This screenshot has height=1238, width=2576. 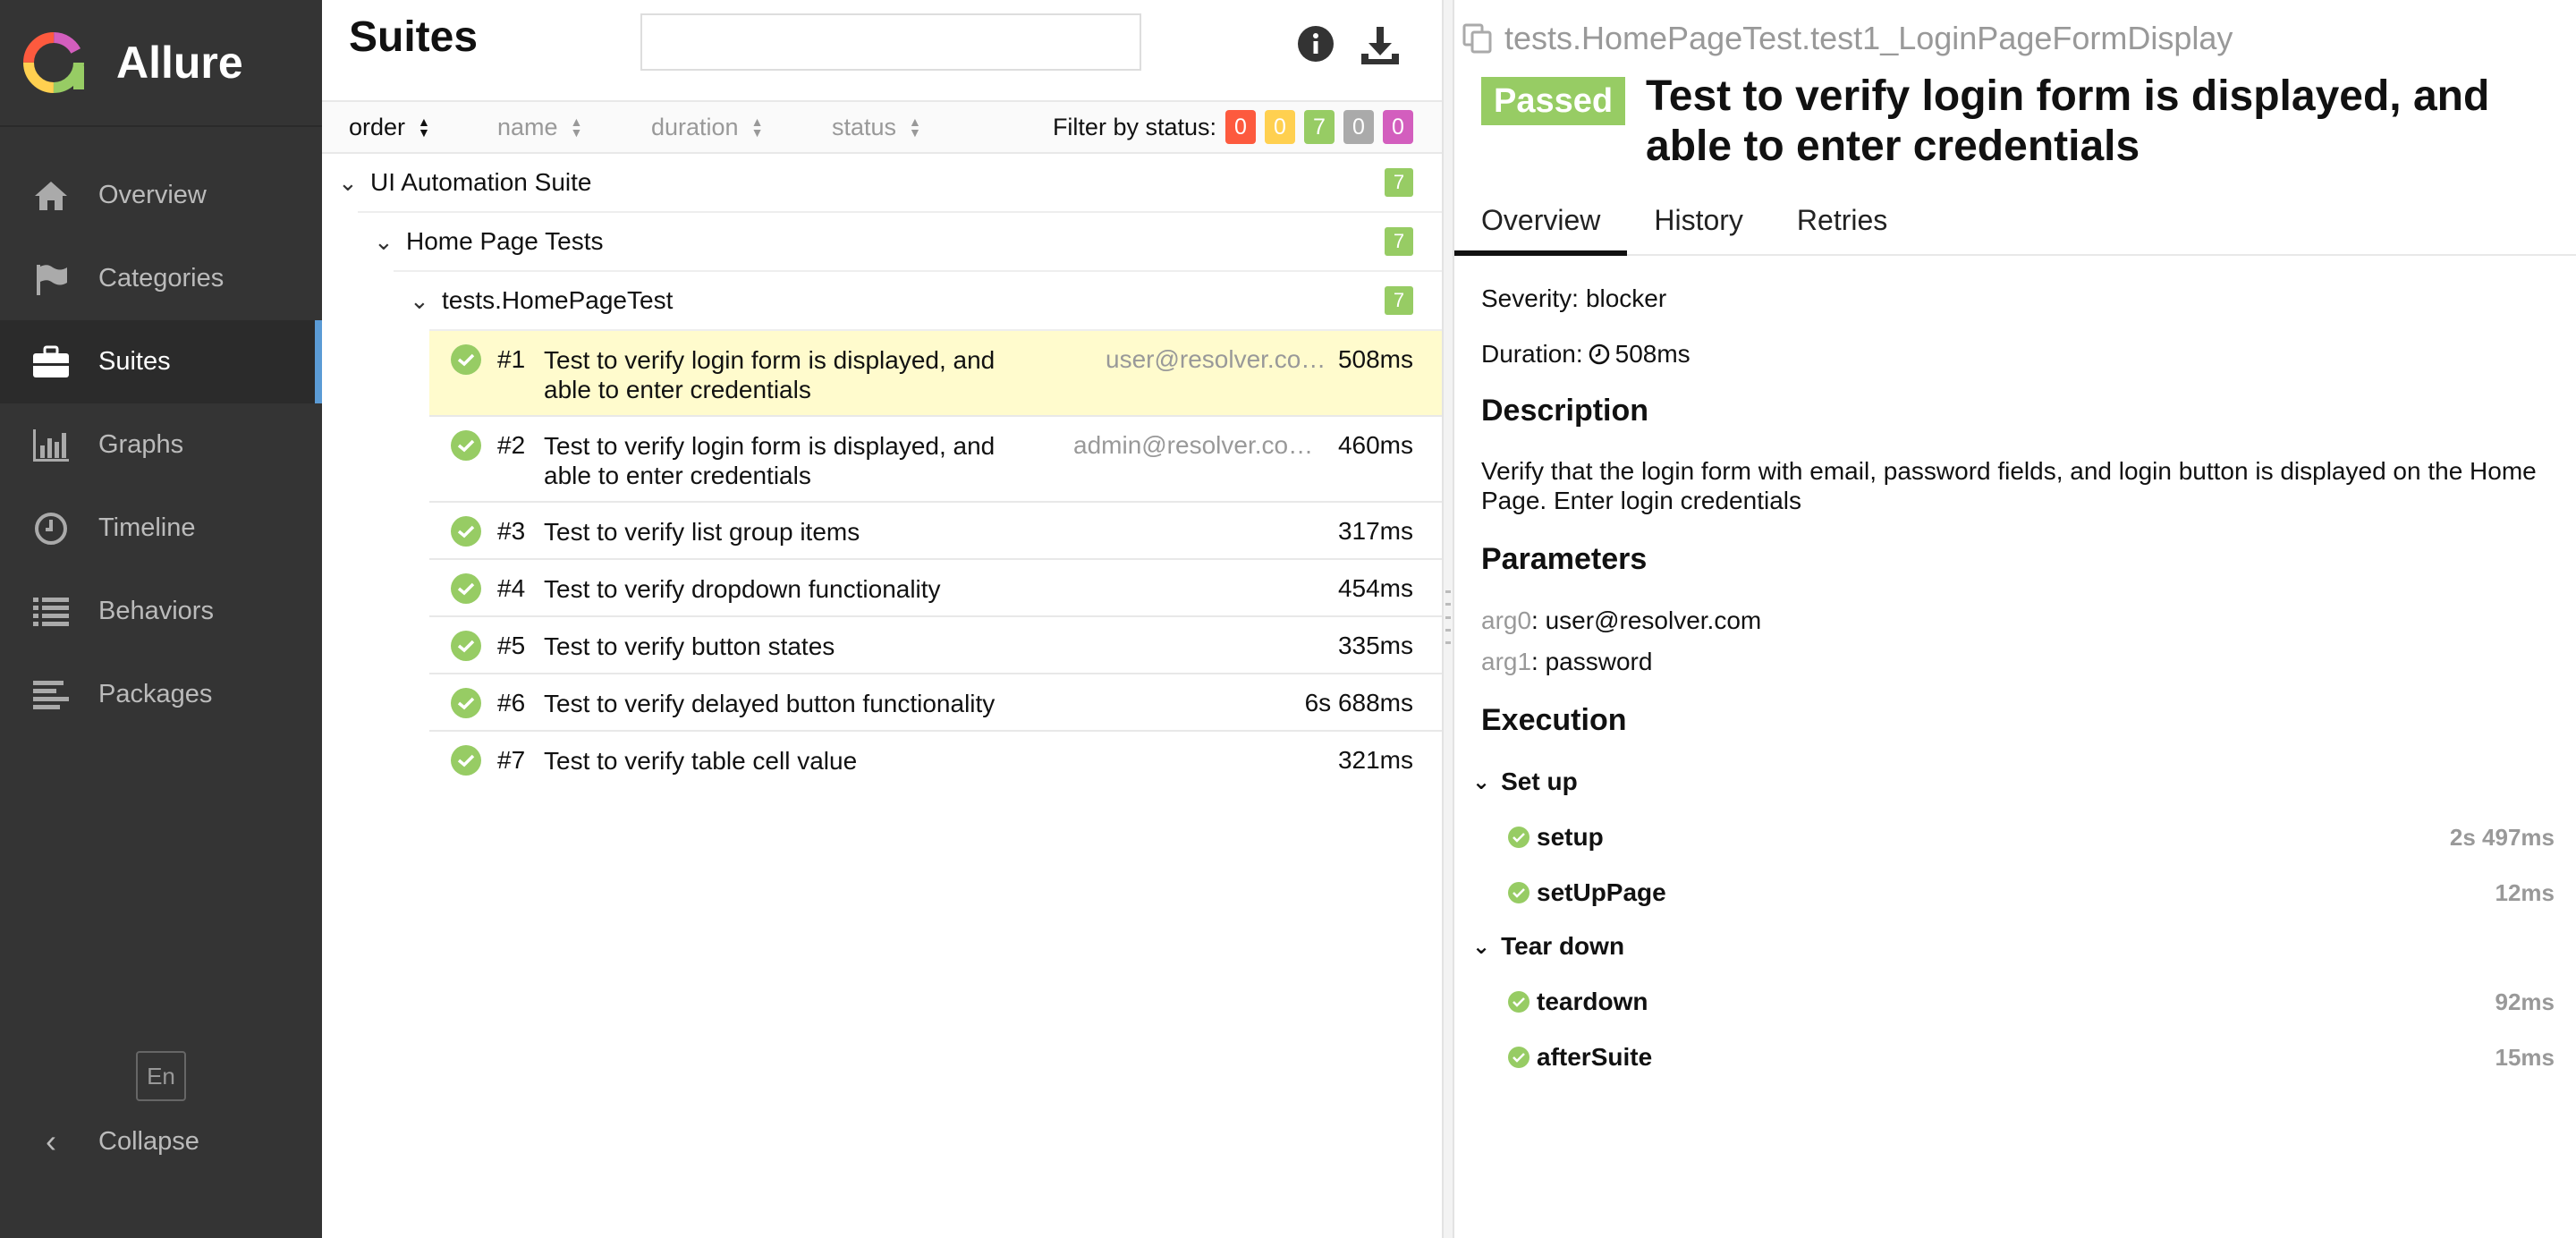 What do you see at coordinates (935, 645) in the screenshot?
I see `test-row: #5 Test to verify button states 335ms` at bounding box center [935, 645].